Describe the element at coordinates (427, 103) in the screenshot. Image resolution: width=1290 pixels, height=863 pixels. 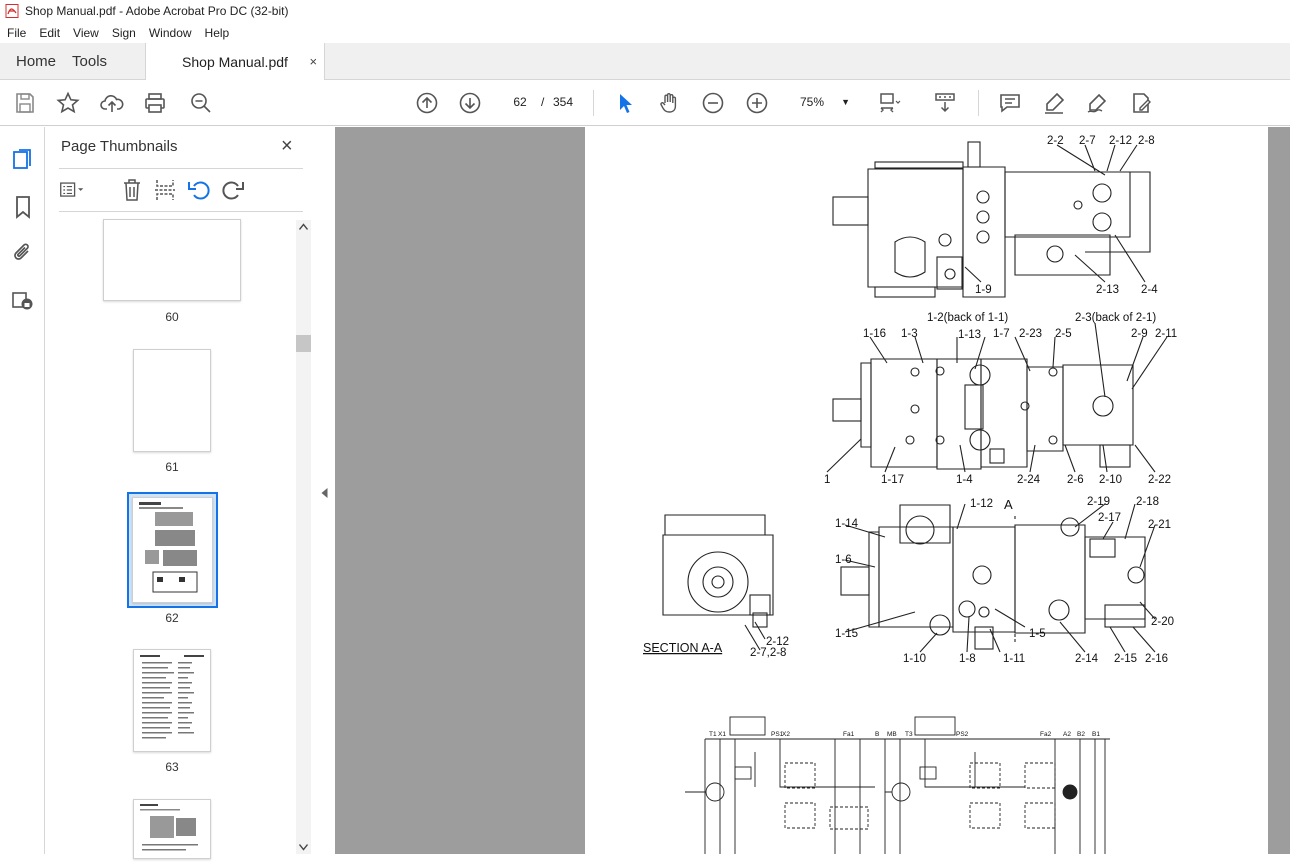
I see `previous-page-icon` at that location.